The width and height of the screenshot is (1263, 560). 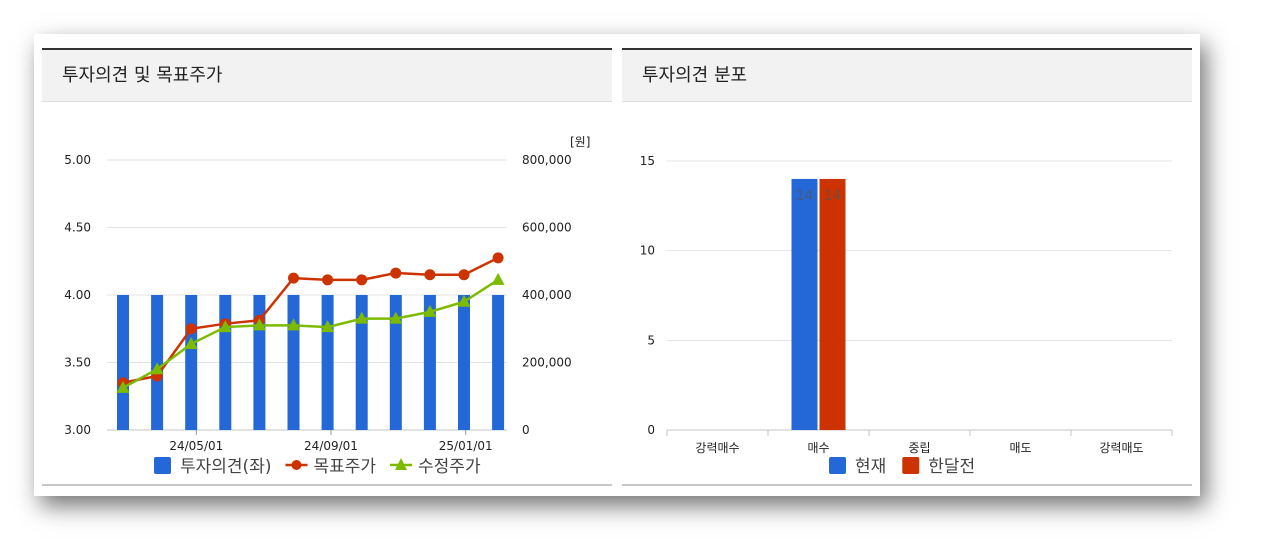 I want to click on y-left-tick-label: 5.00, so click(x=77, y=160).